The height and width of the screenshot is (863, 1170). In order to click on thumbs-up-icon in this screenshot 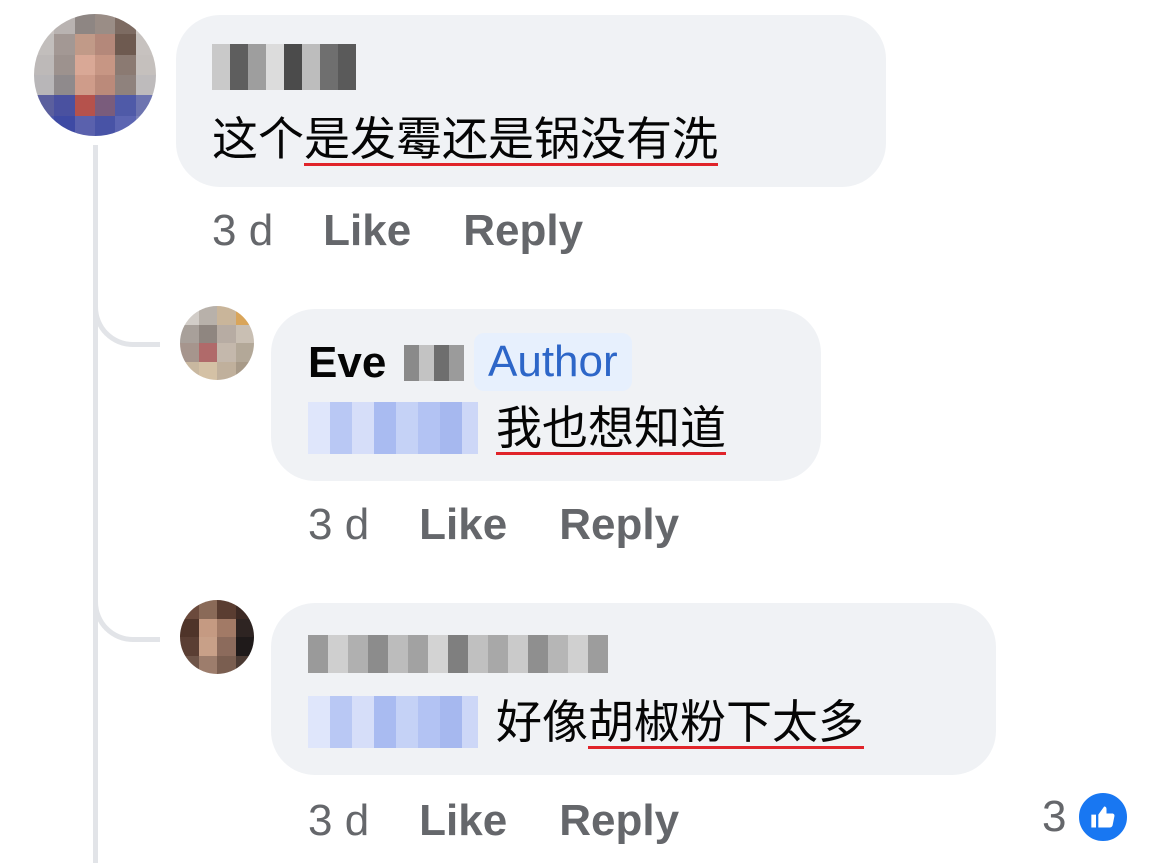, I will do `click(1103, 817)`.